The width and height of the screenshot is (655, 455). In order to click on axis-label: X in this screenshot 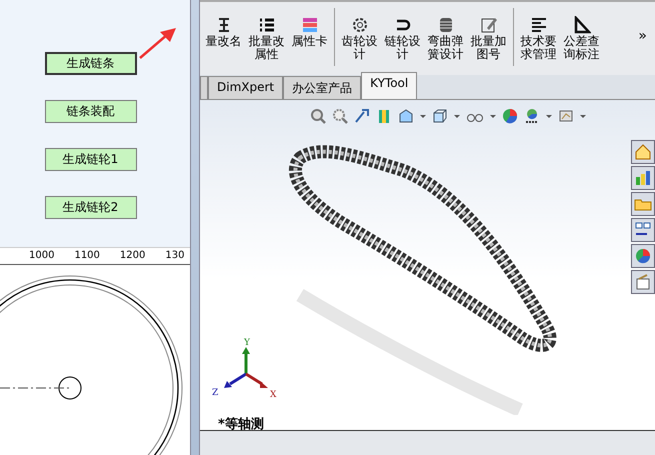, I will do `click(273, 395)`.